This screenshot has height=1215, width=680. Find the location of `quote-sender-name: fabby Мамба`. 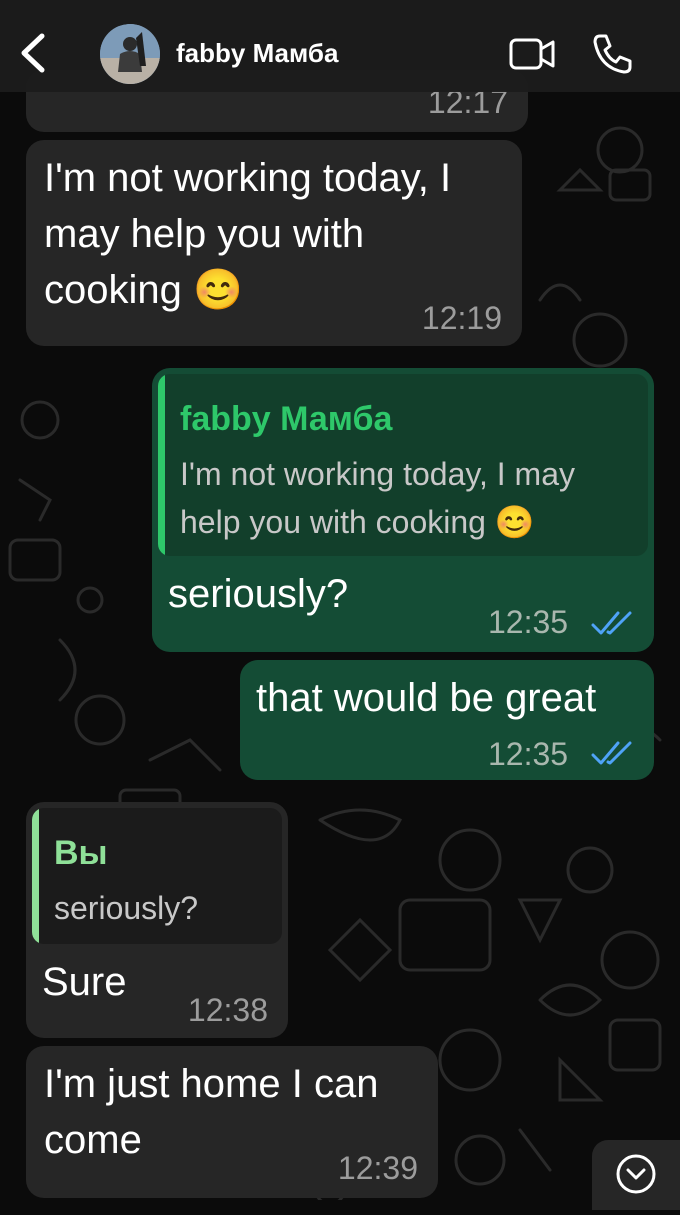

quote-sender-name: fabby Мамба is located at coordinates (286, 419).